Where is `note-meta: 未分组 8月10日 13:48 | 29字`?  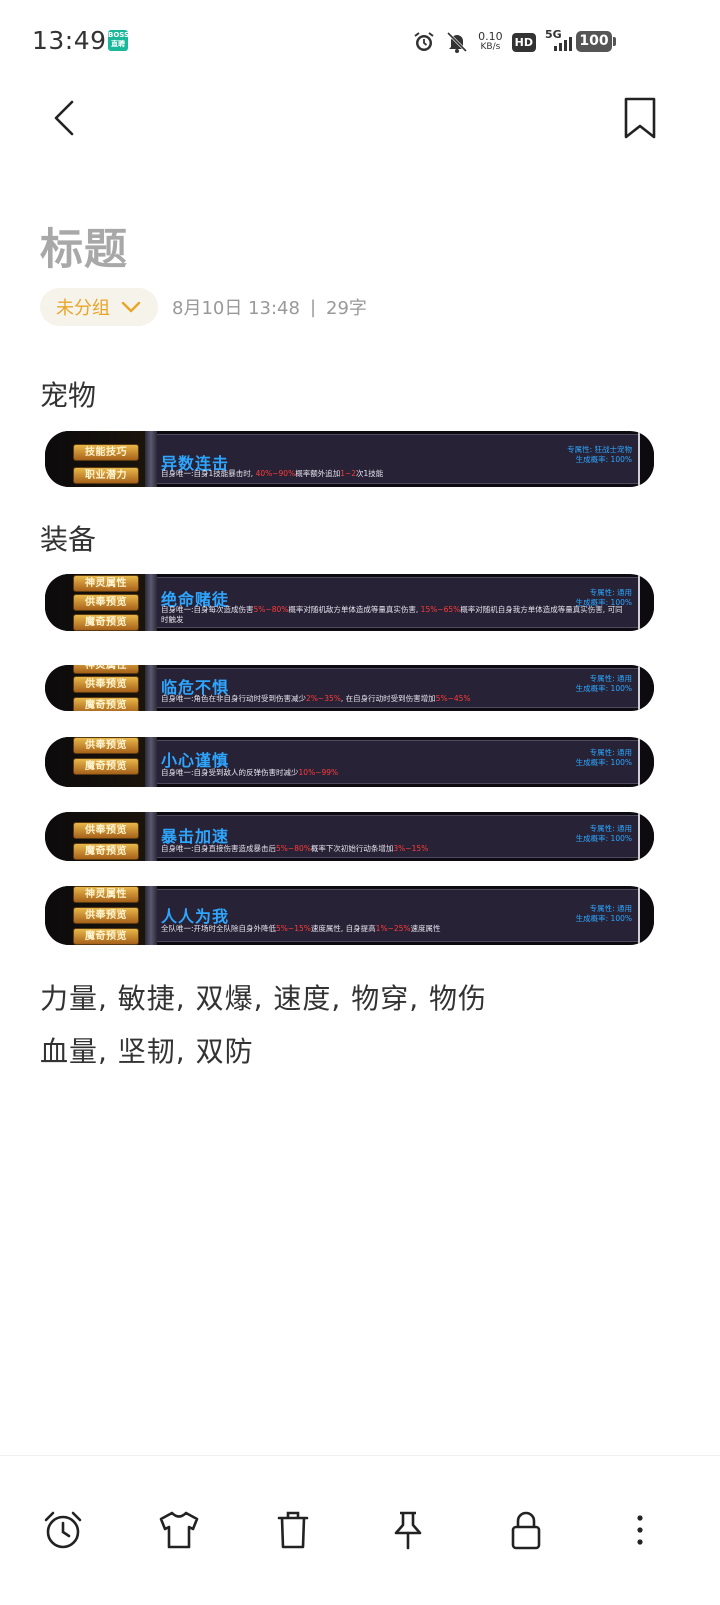 note-meta: 未分组 8月10日 13:48 | 29字 is located at coordinates (203, 307).